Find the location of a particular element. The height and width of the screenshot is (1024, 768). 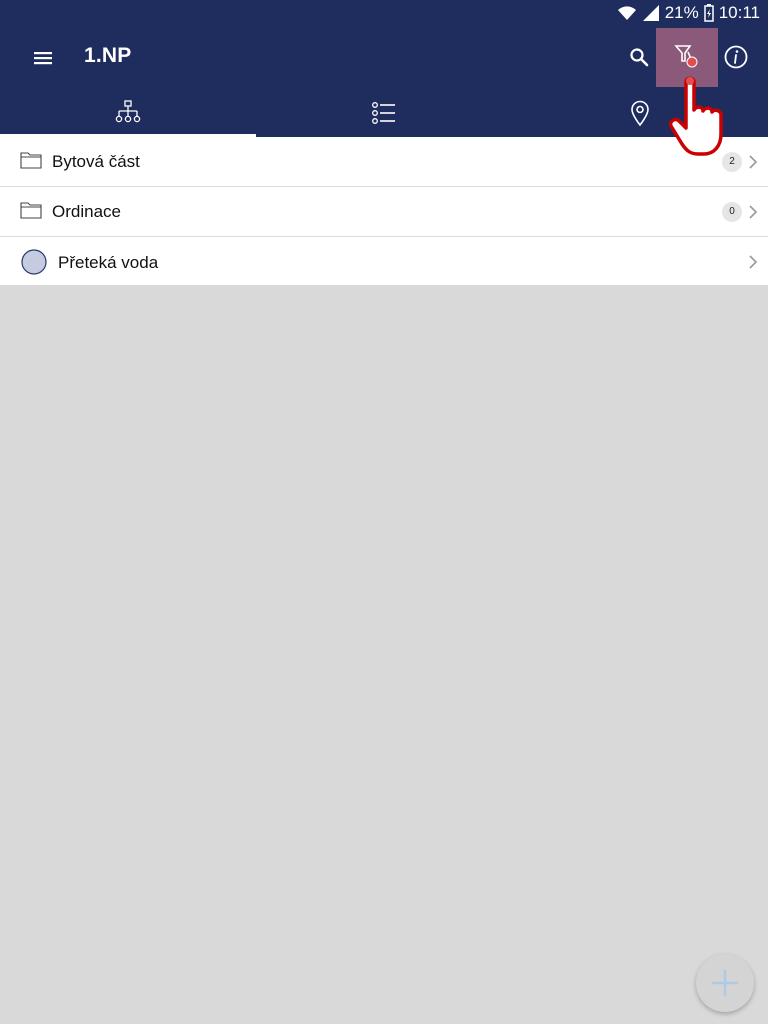

count-badge: 0 is located at coordinates (732, 212).